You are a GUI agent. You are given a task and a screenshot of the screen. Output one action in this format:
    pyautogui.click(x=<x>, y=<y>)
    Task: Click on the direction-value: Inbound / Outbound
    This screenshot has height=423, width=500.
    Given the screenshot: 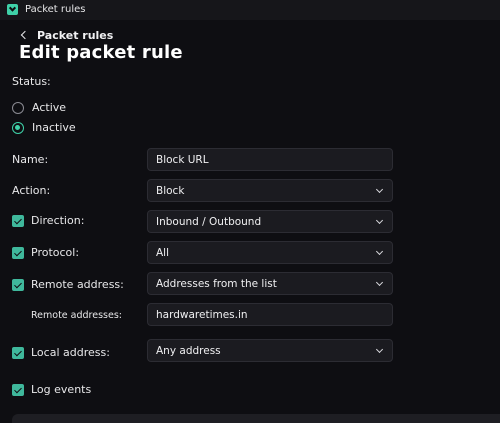 What is the action you would take?
    pyautogui.click(x=209, y=221)
    